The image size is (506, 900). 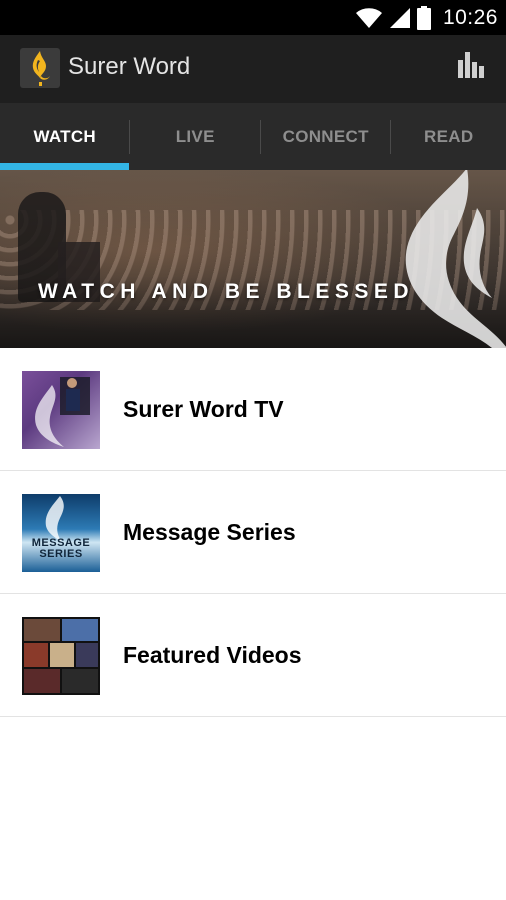 What do you see at coordinates (253, 69) in the screenshot?
I see `app-bar: Surer Word` at bounding box center [253, 69].